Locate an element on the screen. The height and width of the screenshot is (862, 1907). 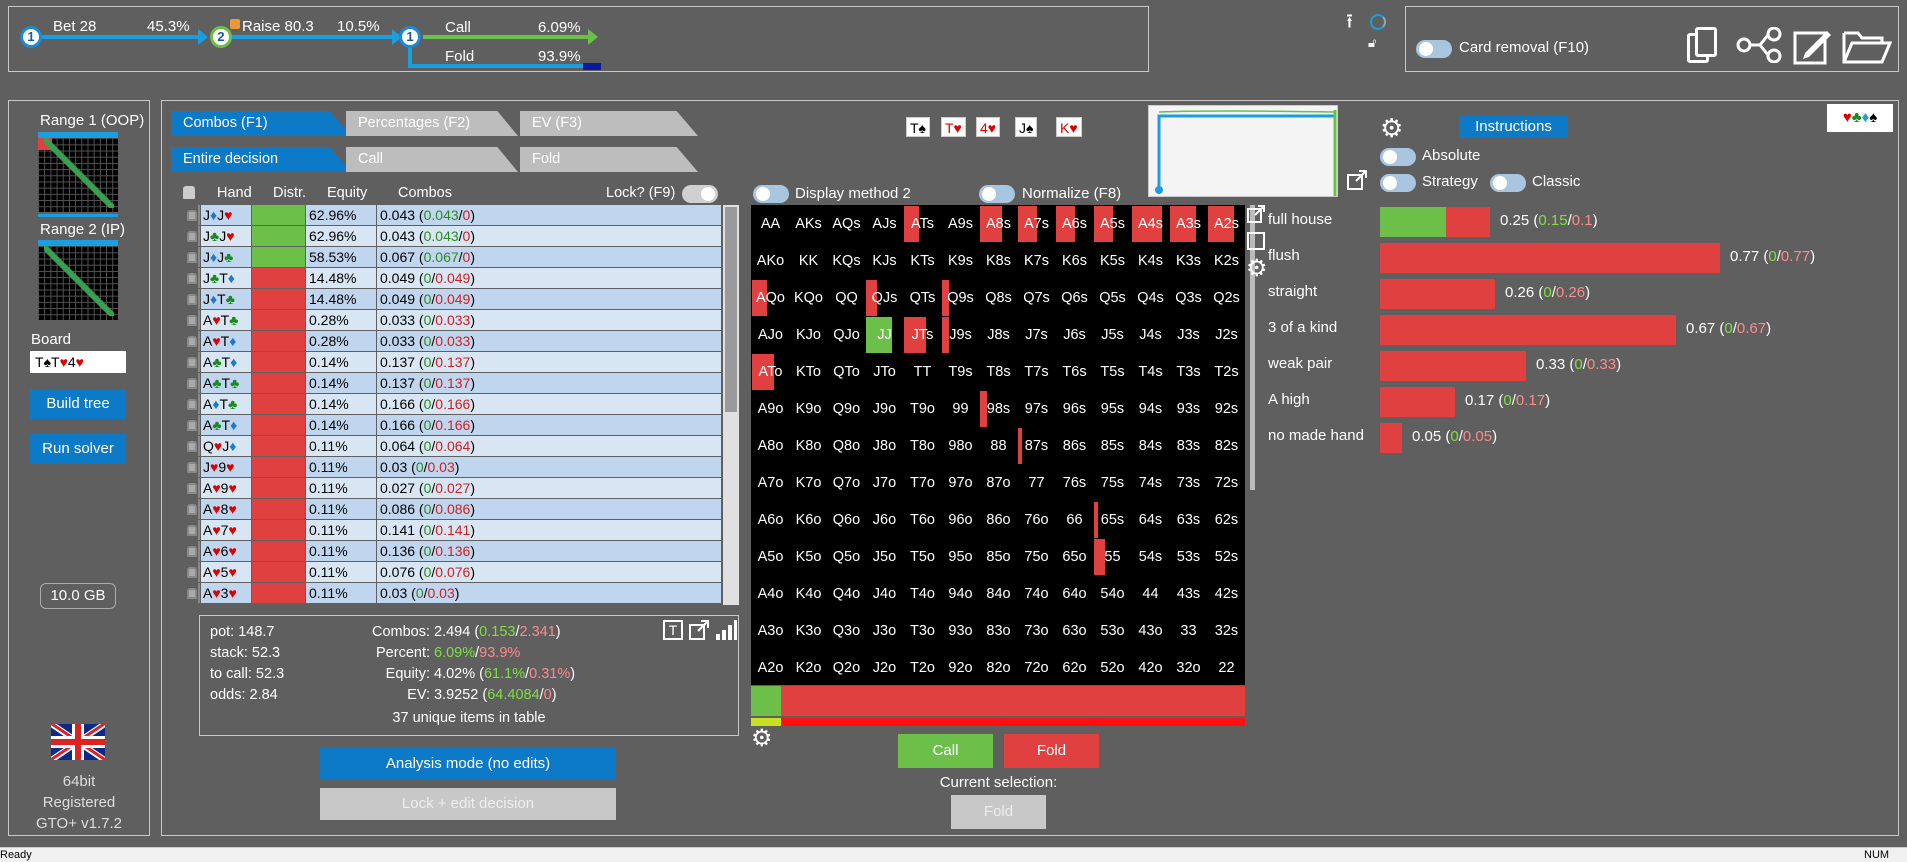
grid-cell: AKo is located at coordinates (770, 261).